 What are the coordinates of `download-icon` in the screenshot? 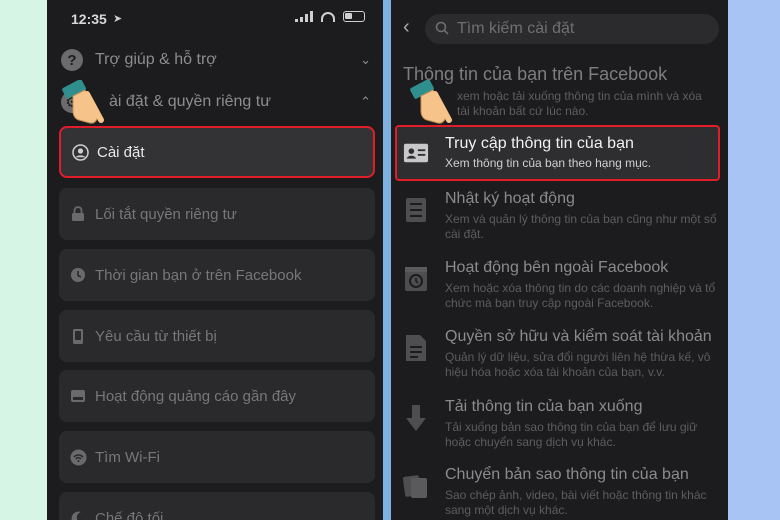 It's located at (416, 418).